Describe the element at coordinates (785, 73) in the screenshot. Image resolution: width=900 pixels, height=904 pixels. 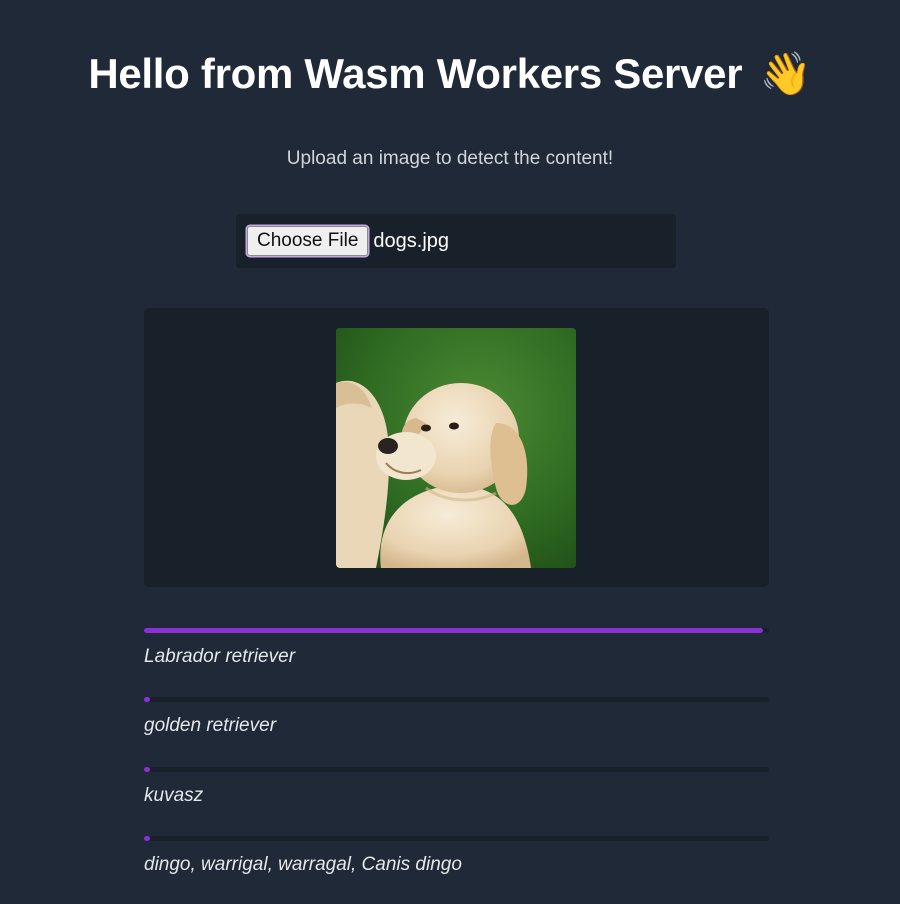
I see `waving-hand-icon: 👋` at that location.